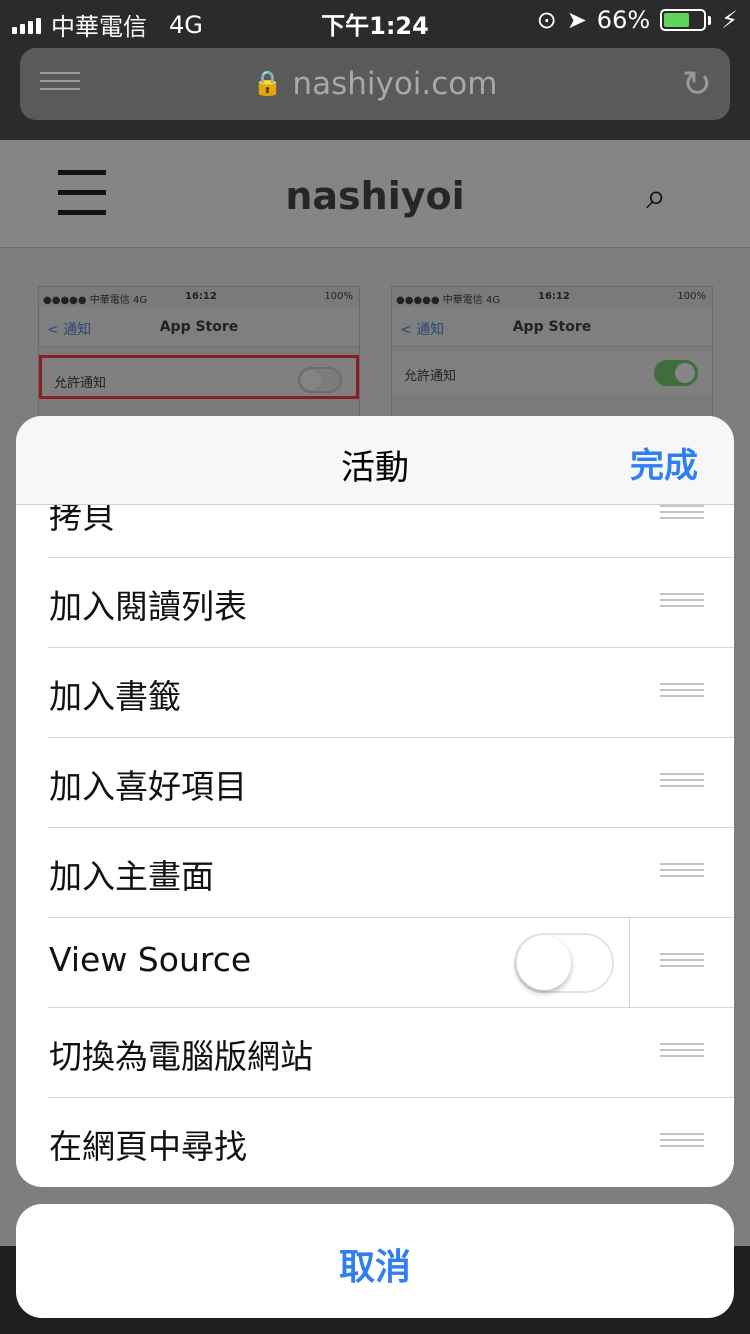 The width and height of the screenshot is (750, 1334). What do you see at coordinates (576, 20) in the screenshot?
I see `location-icon: ➤` at bounding box center [576, 20].